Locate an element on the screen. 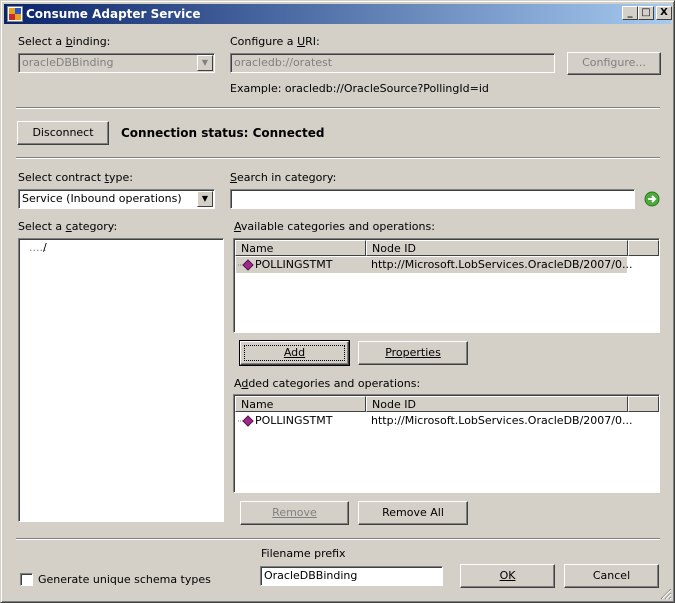 This screenshot has width=675, height=603. search-input is located at coordinates (432, 199).